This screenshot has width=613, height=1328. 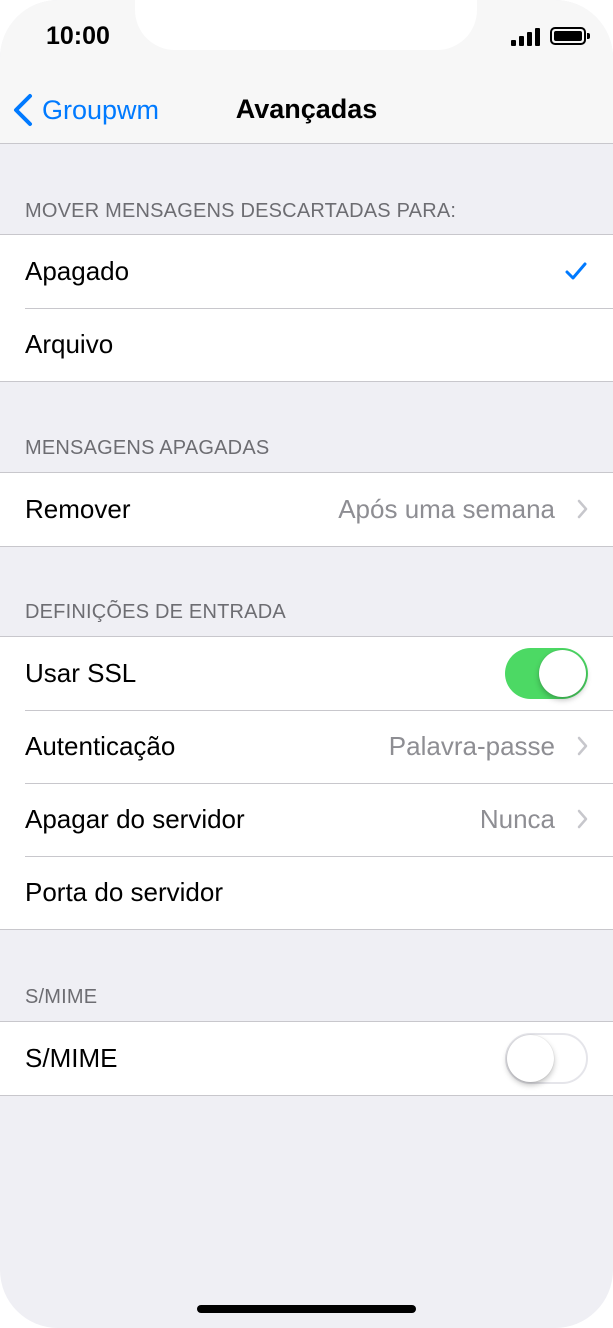 I want to click on row-label: Autenticação, so click(x=100, y=746).